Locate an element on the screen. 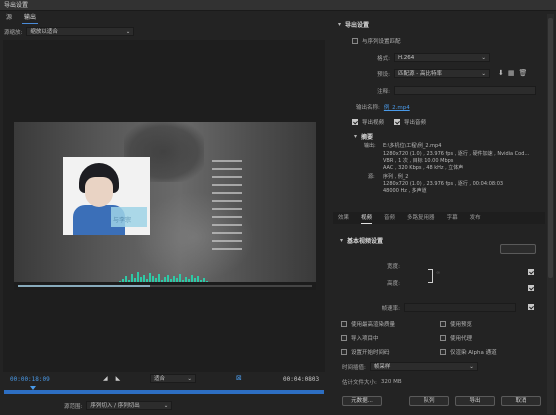  summary-header: ▾ 摘要 is located at coordinates (363, 136).